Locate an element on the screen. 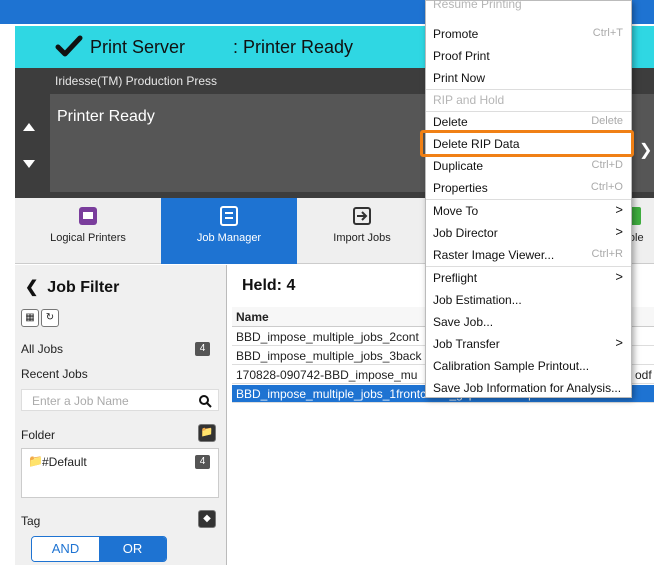 This screenshot has height=565, width=654. menu-item-duplicate: Duplicate Ctrl+D is located at coordinates (528, 166).